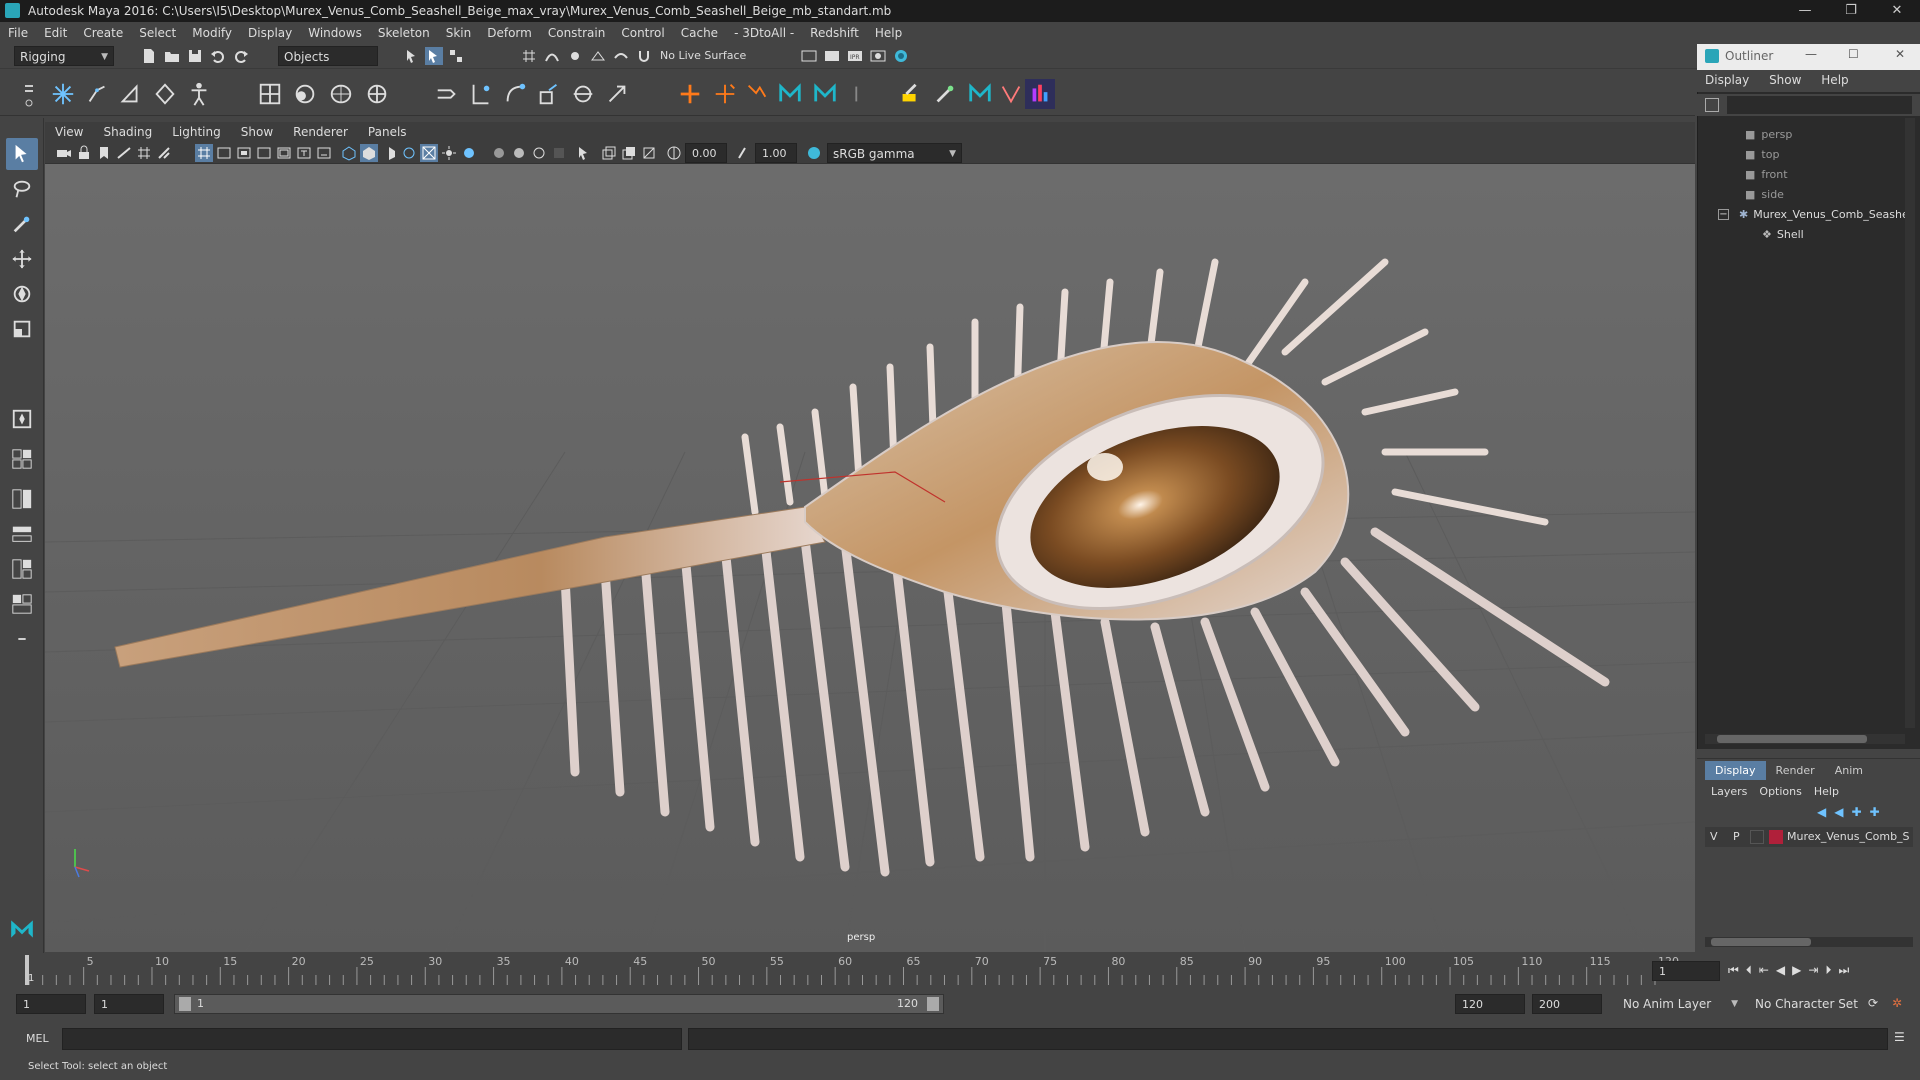 The image size is (1920, 1080). What do you see at coordinates (776, 153) in the screenshot?
I see `gamma-field: 1.00` at bounding box center [776, 153].